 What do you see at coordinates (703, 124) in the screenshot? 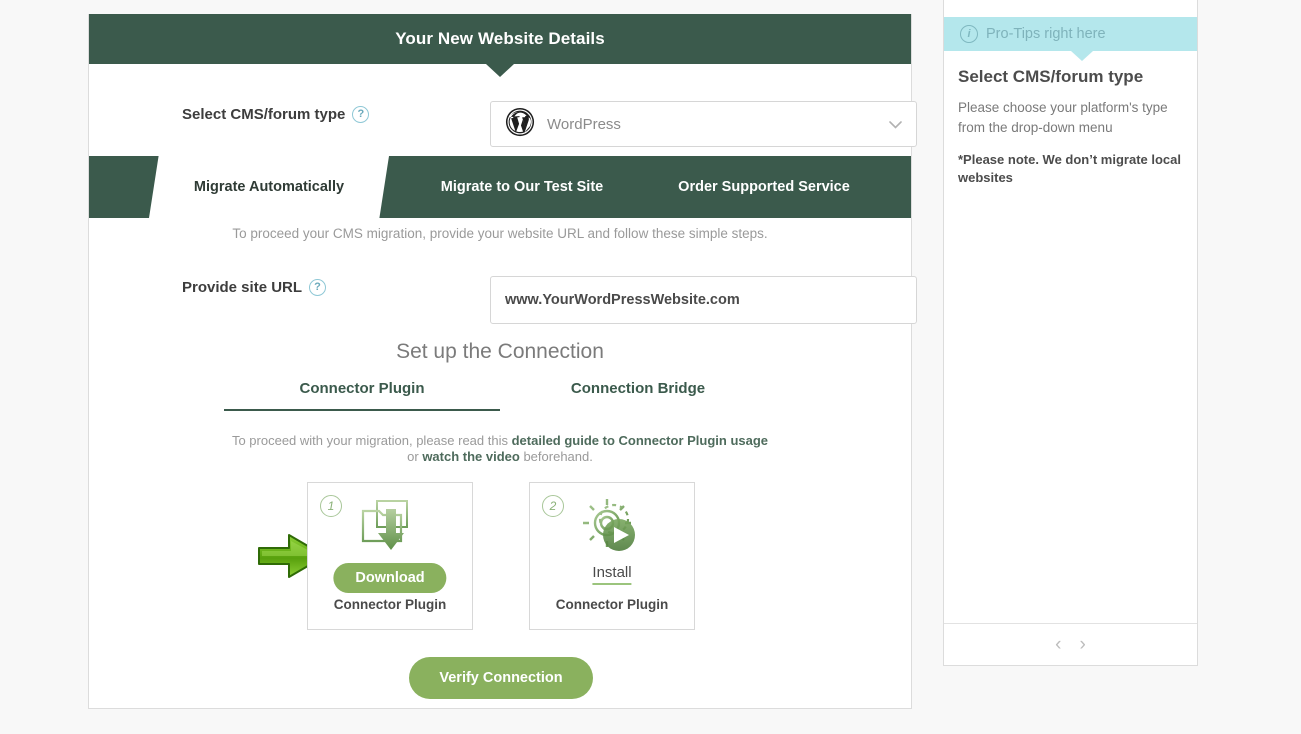
I see `cms-type-select: WordPress` at bounding box center [703, 124].